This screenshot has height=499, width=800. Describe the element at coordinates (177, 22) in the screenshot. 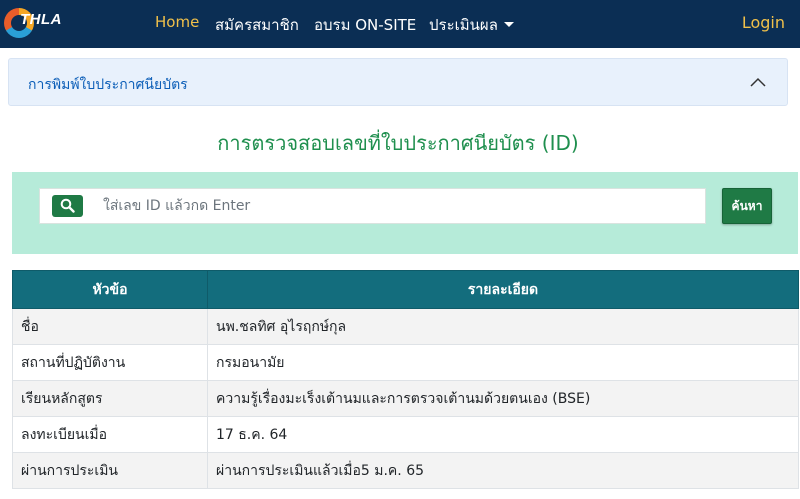

I see `nav-home: Home` at that location.